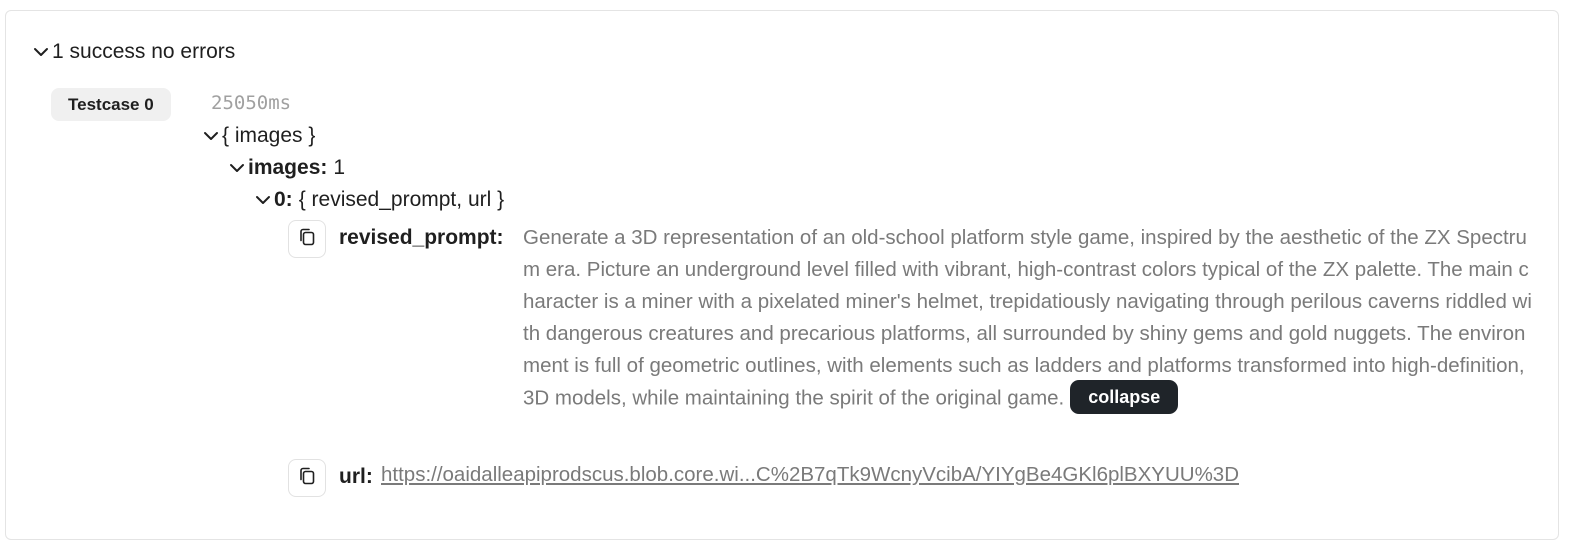 This screenshot has width=1572, height=552. What do you see at coordinates (251, 103) in the screenshot?
I see `testcase-duration: 25050ms` at bounding box center [251, 103].